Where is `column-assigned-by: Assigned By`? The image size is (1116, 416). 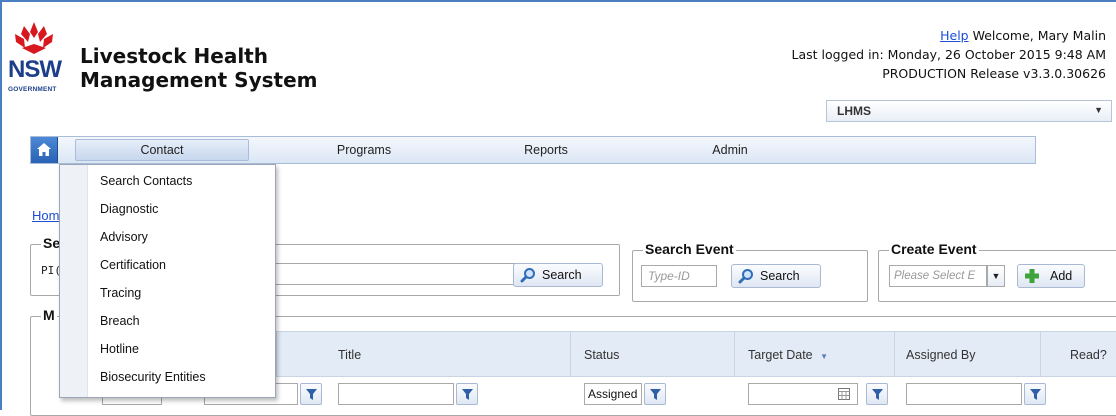 column-assigned-by: Assigned By is located at coordinates (940, 355).